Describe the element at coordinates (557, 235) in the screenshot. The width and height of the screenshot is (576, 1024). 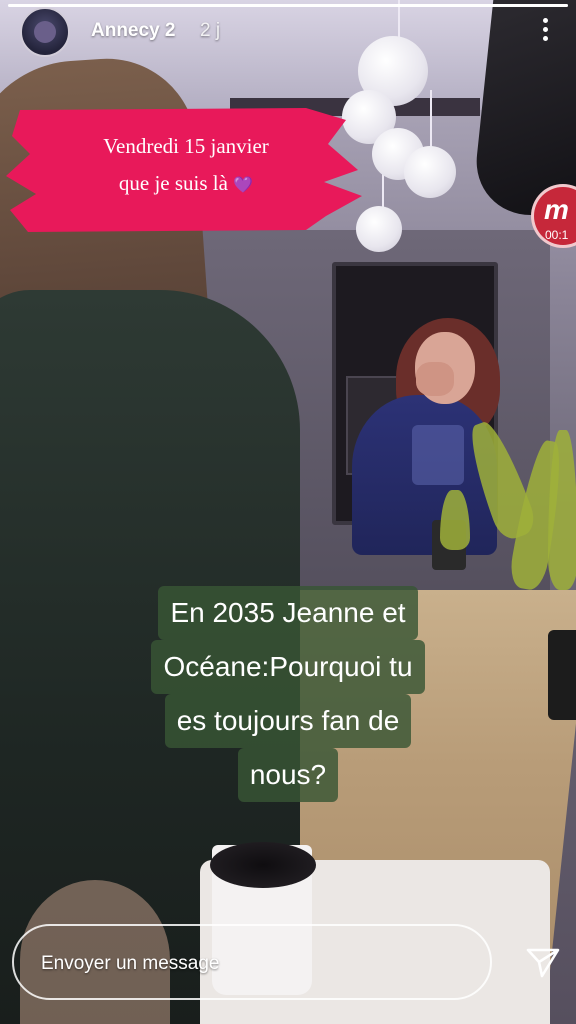
I see `badge-time: 00:1` at that location.